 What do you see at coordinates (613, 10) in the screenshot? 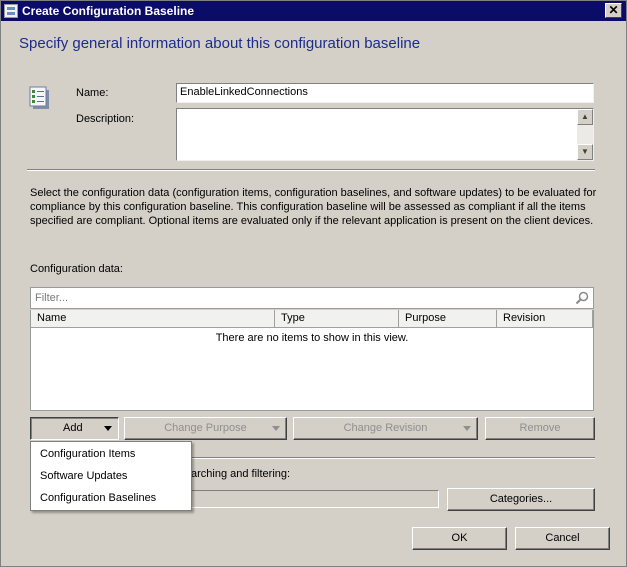
I see `close-button: ✕` at bounding box center [613, 10].